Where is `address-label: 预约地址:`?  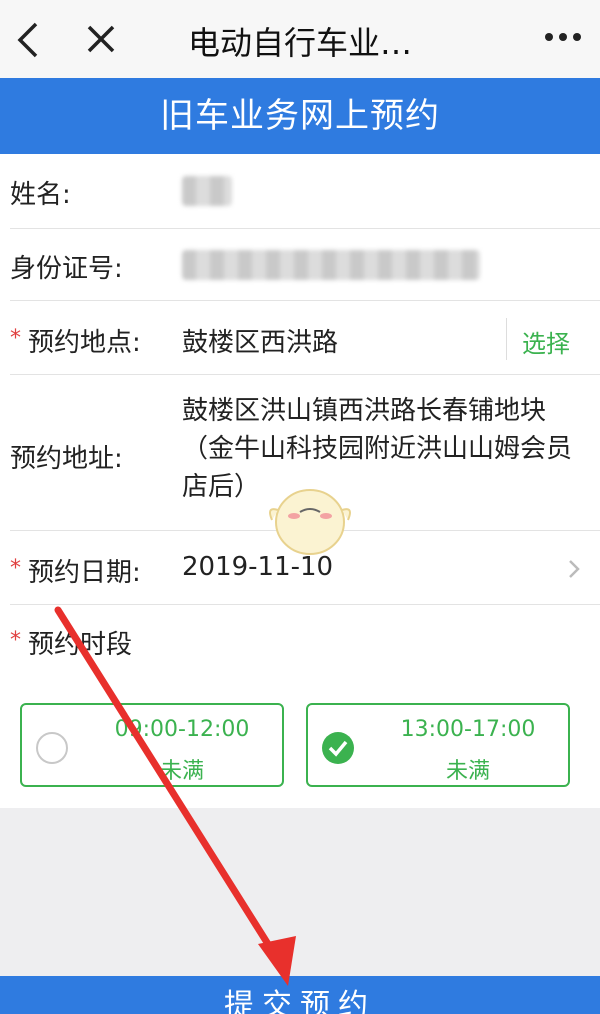
address-label: 预约地址: is located at coordinates (66, 459).